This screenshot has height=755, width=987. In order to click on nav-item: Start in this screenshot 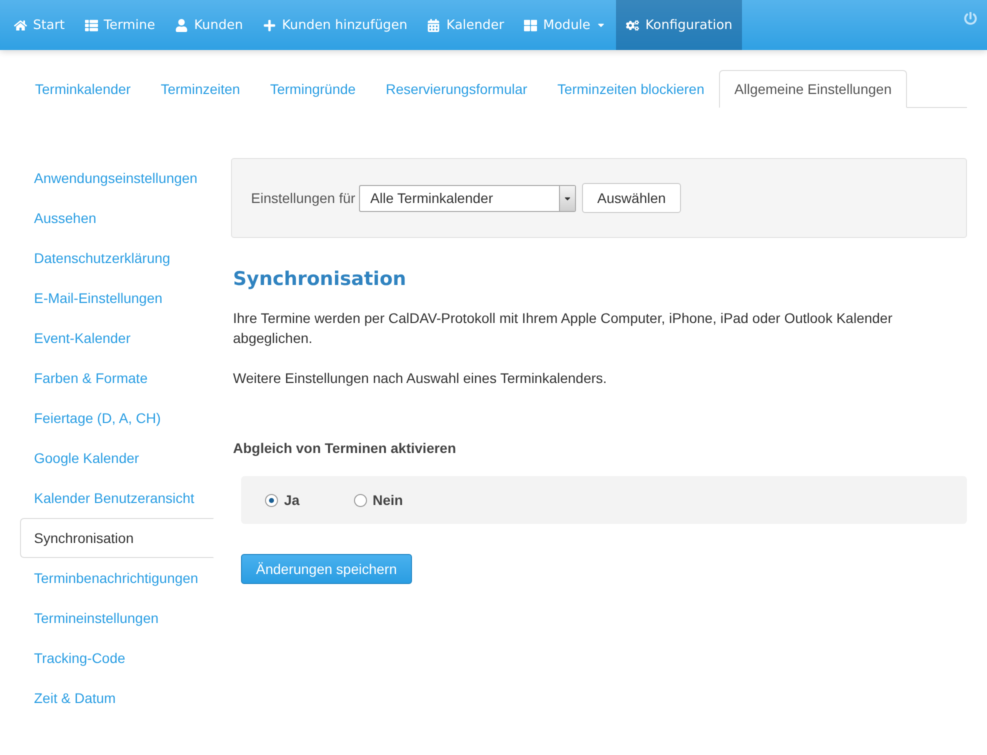, I will do `click(39, 25)`.